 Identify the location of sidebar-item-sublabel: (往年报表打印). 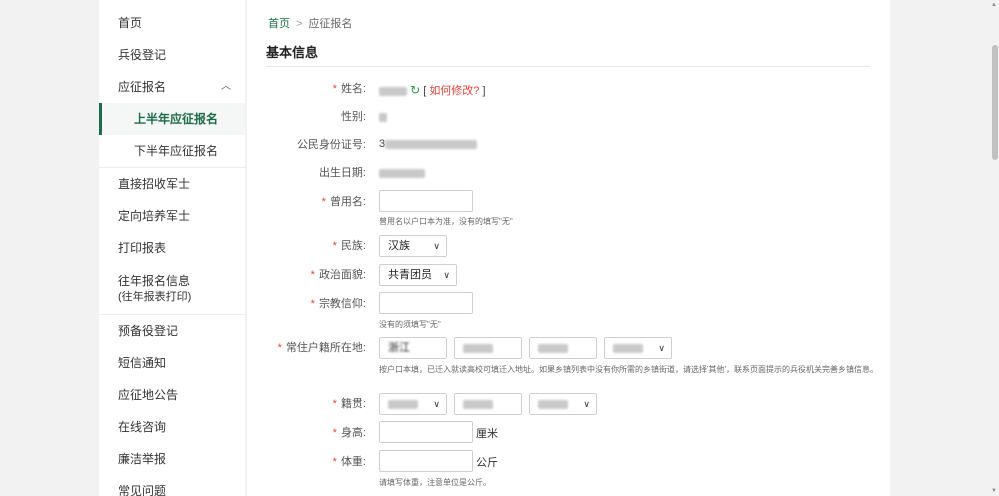
(155, 297).